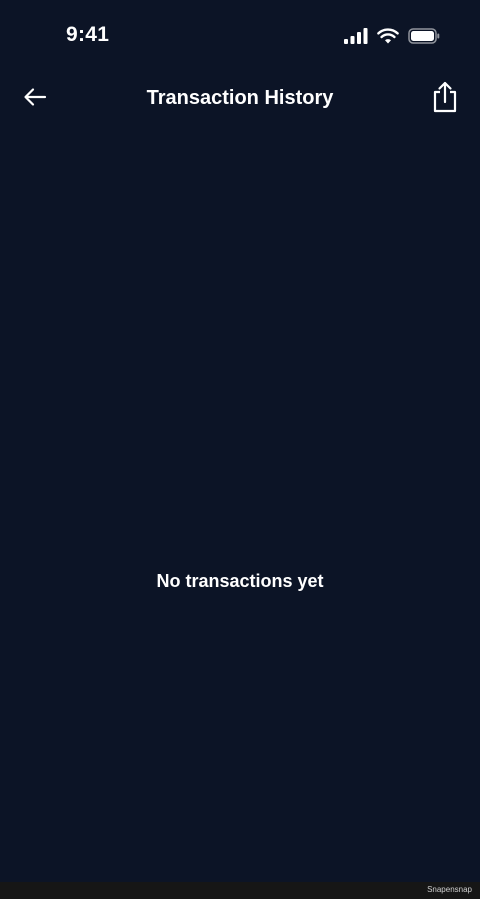  I want to click on bottom-strip: Snapensnap, so click(240, 890).